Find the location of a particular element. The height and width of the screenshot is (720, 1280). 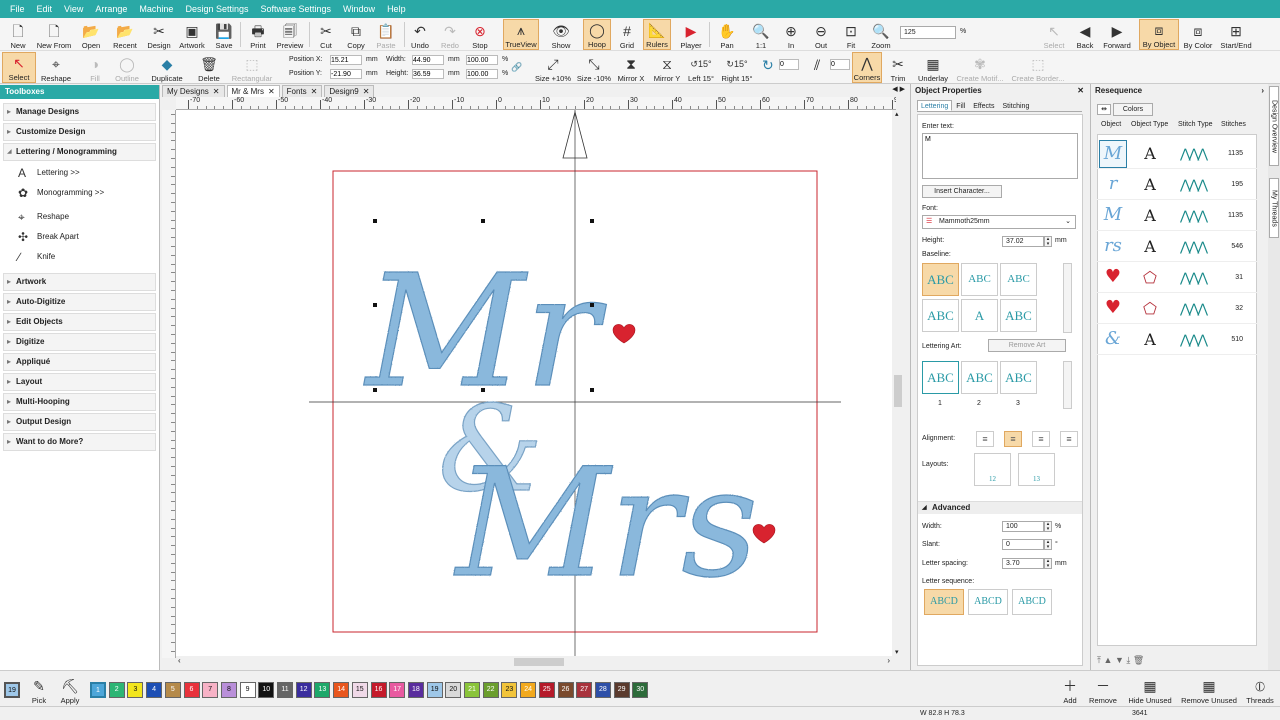

zoom-in-button: ⊕ In is located at coordinates (791, 34).